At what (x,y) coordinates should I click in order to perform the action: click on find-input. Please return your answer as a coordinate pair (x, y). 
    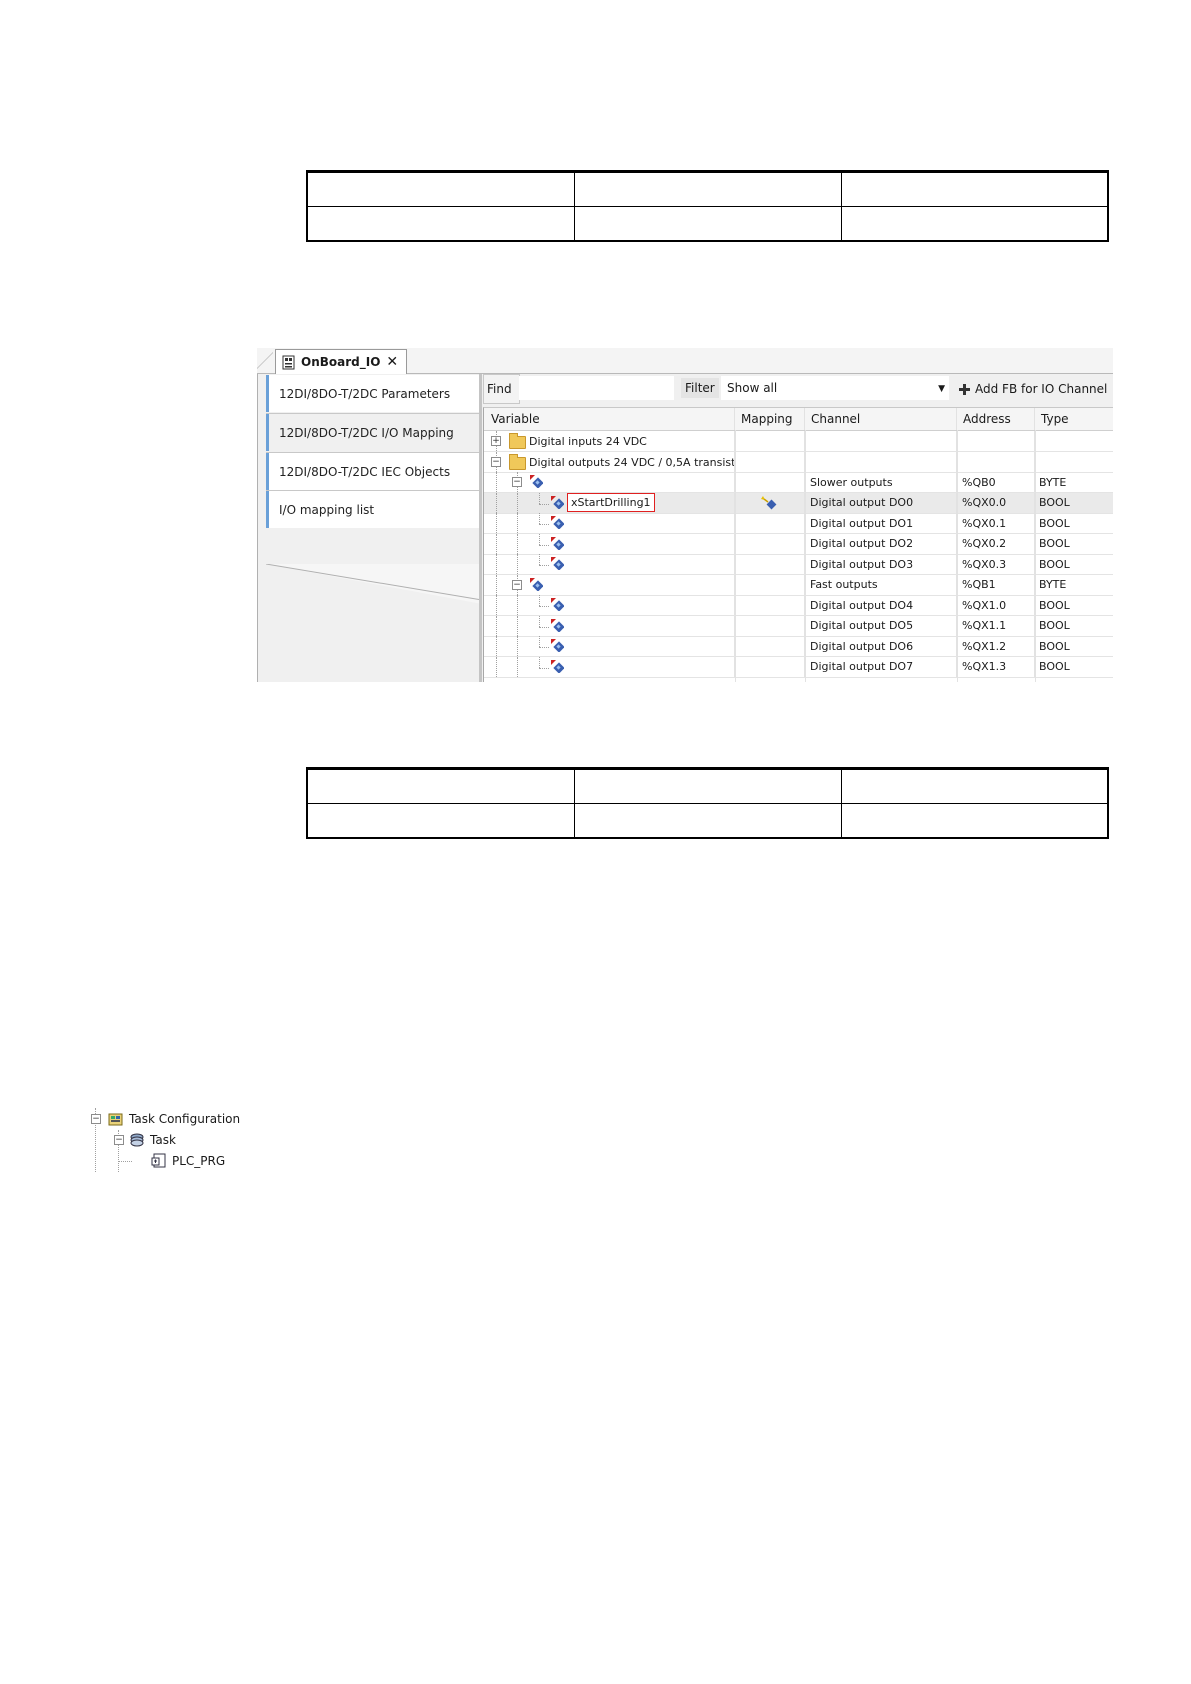
    Looking at the image, I should click on (596, 388).